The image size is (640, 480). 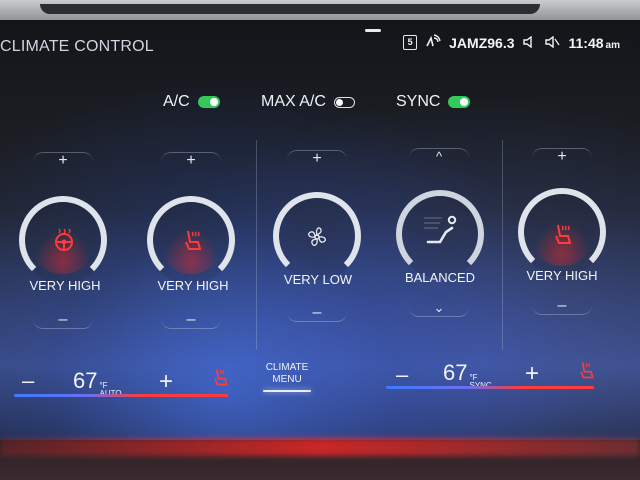 What do you see at coordinates (320, 11) in the screenshot?
I see `top-bezel` at bounding box center [320, 11].